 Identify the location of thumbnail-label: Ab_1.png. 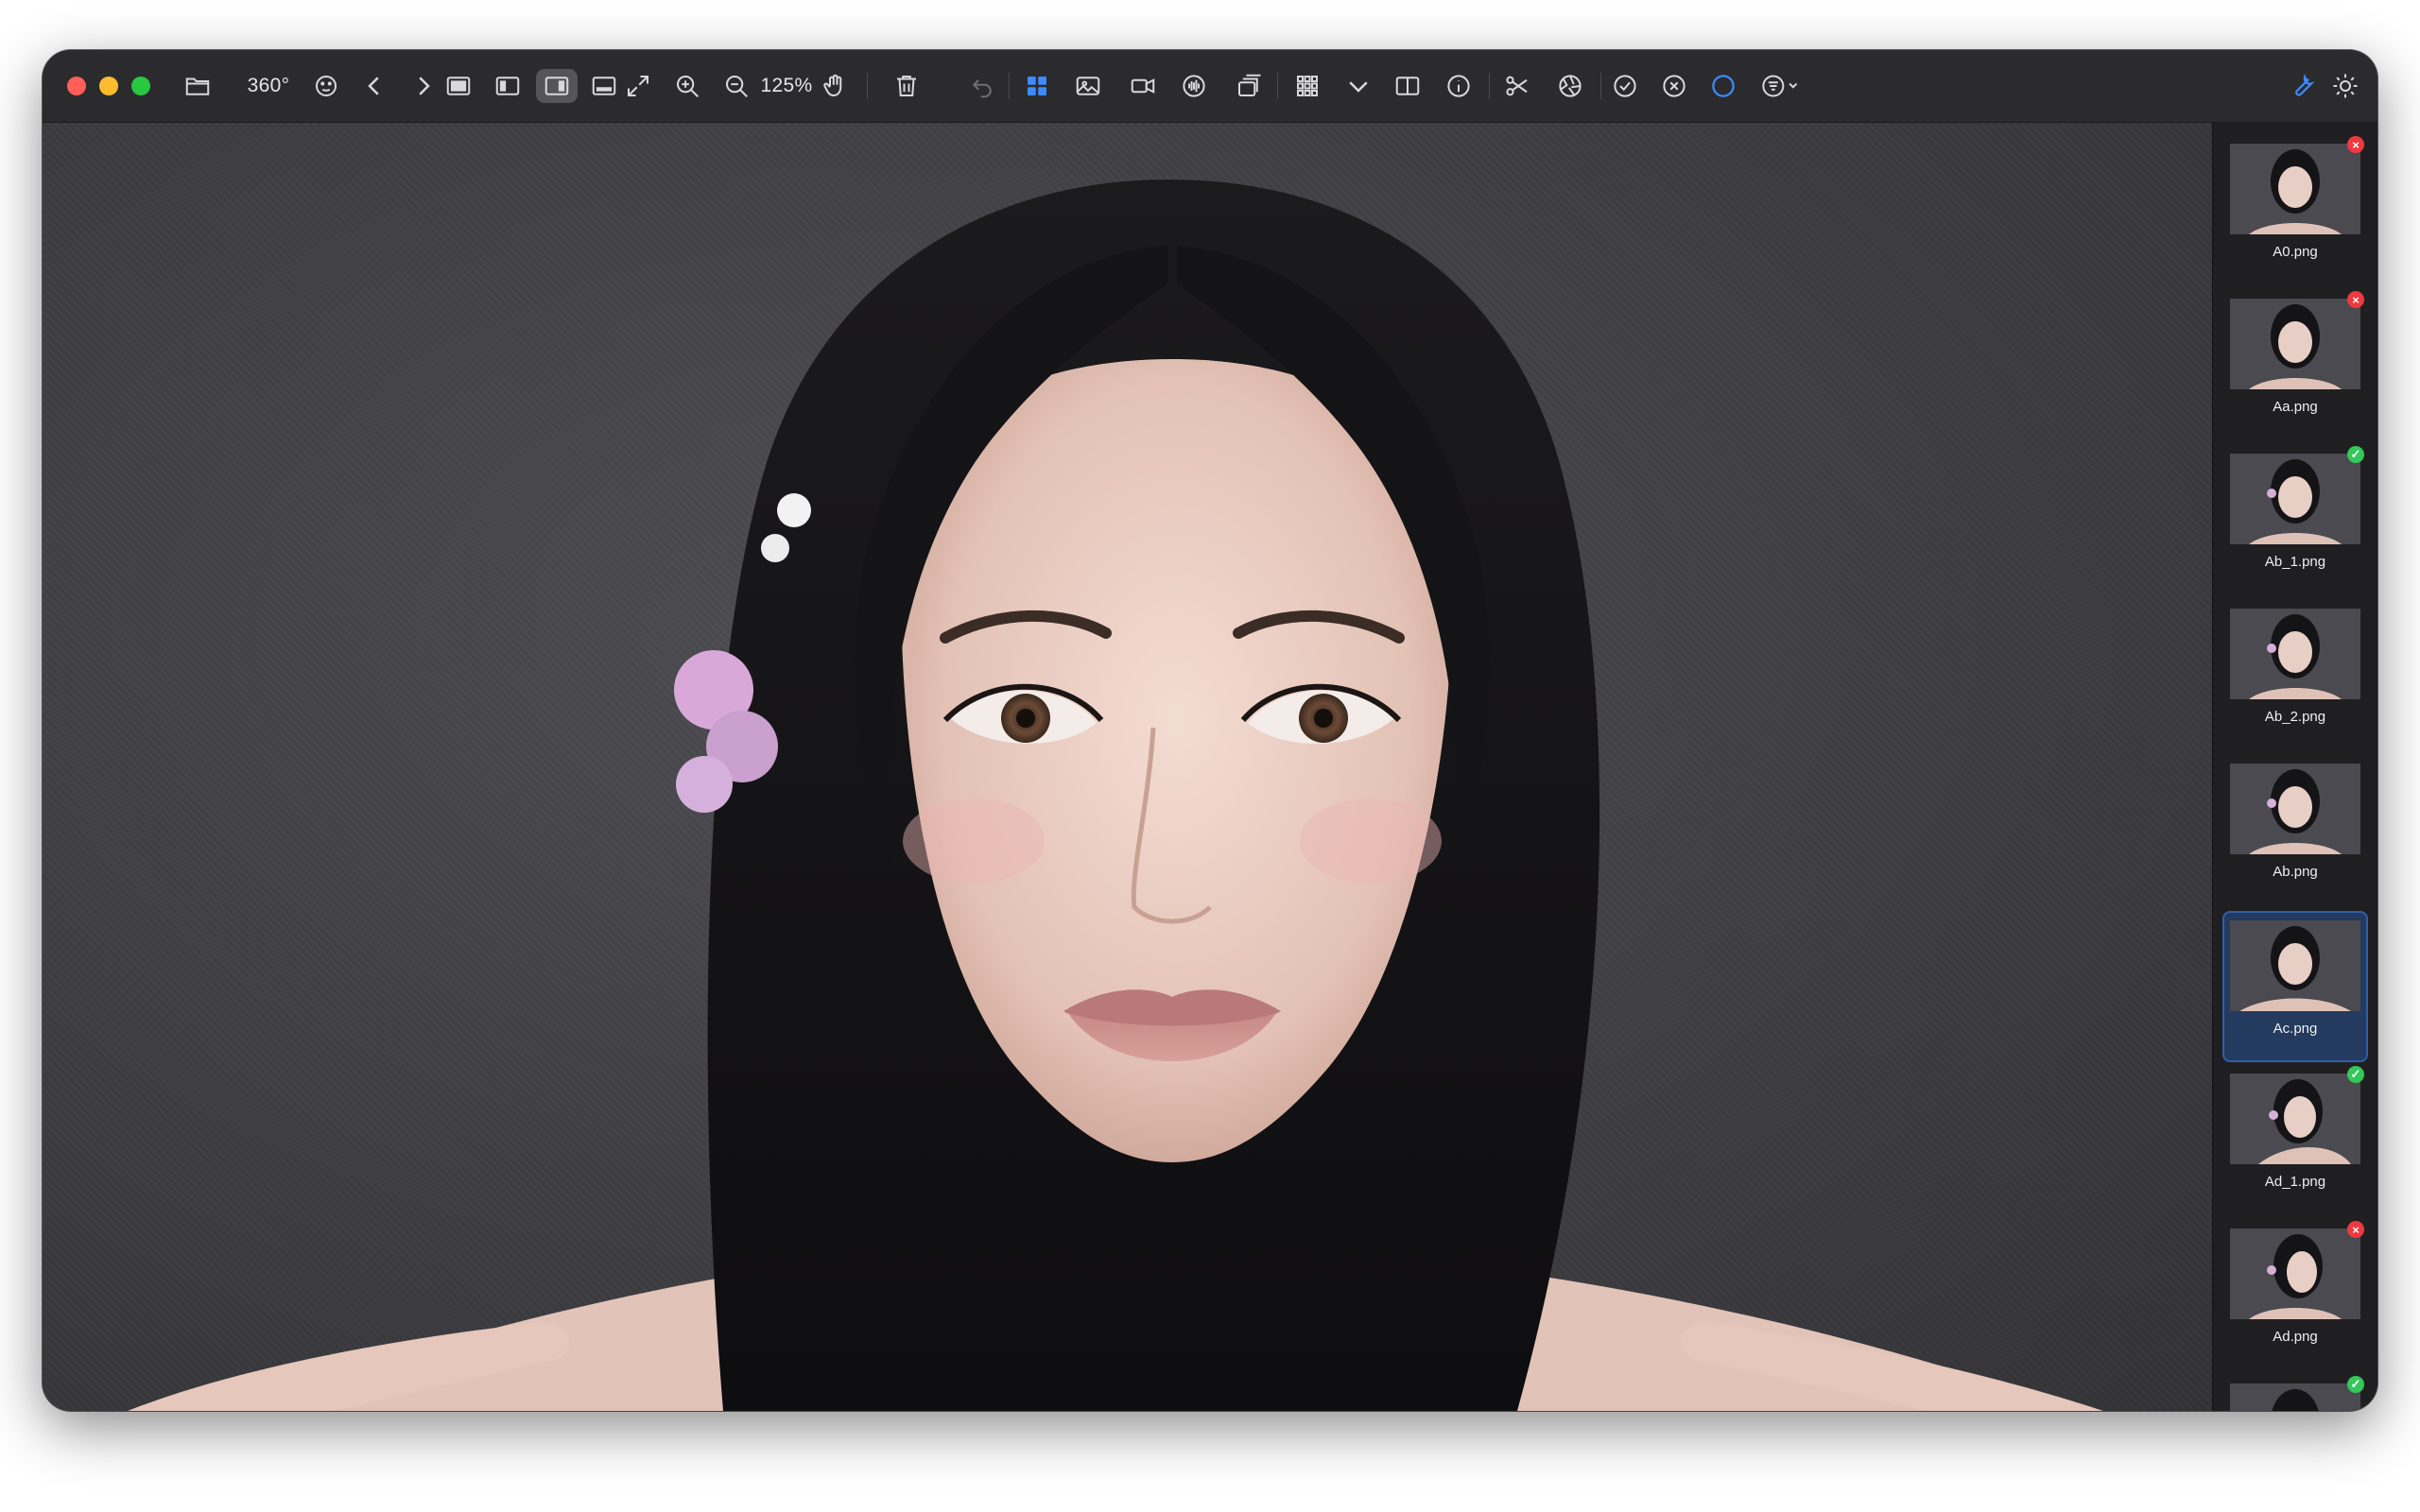
(2295, 562).